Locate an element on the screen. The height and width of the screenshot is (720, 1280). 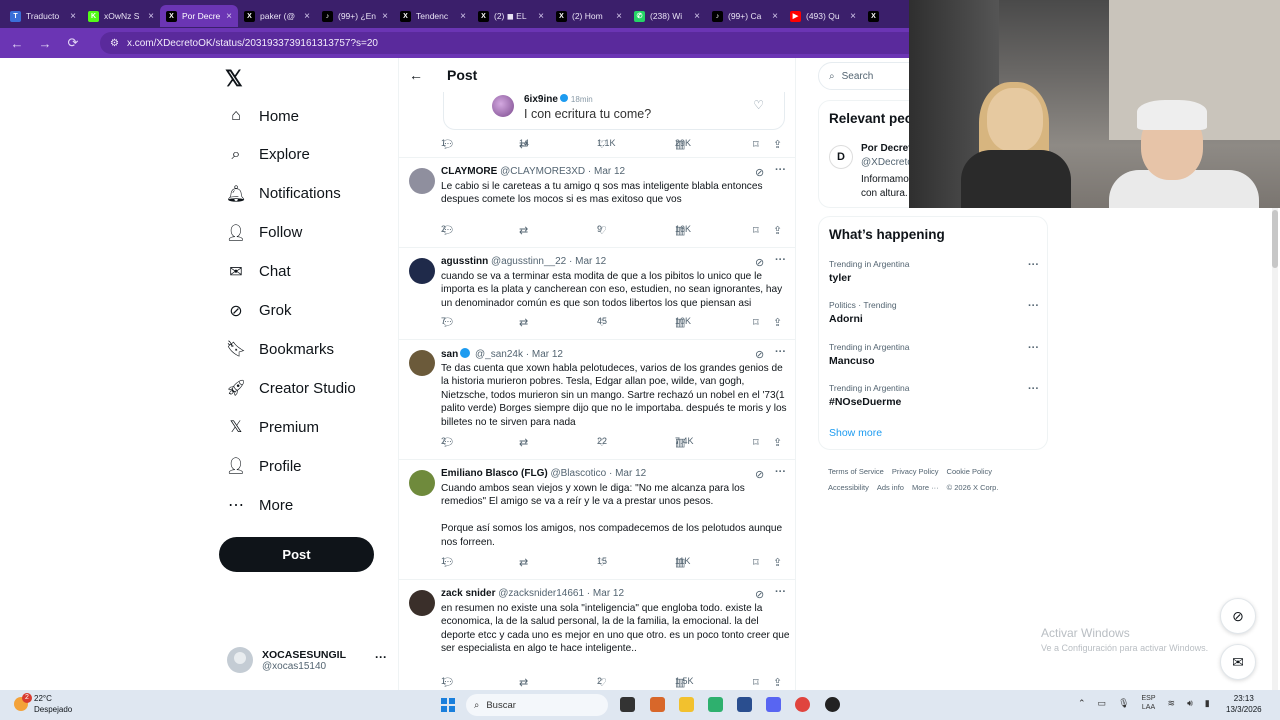
browser-tab: ▶ (493) Qu × is located at coordinates (823, 16).